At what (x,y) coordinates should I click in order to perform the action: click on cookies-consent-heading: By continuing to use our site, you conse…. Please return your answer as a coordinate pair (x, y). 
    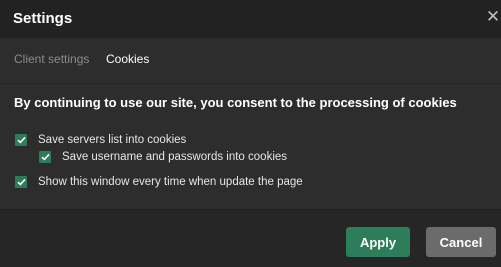
    Looking at the image, I should click on (235, 102).